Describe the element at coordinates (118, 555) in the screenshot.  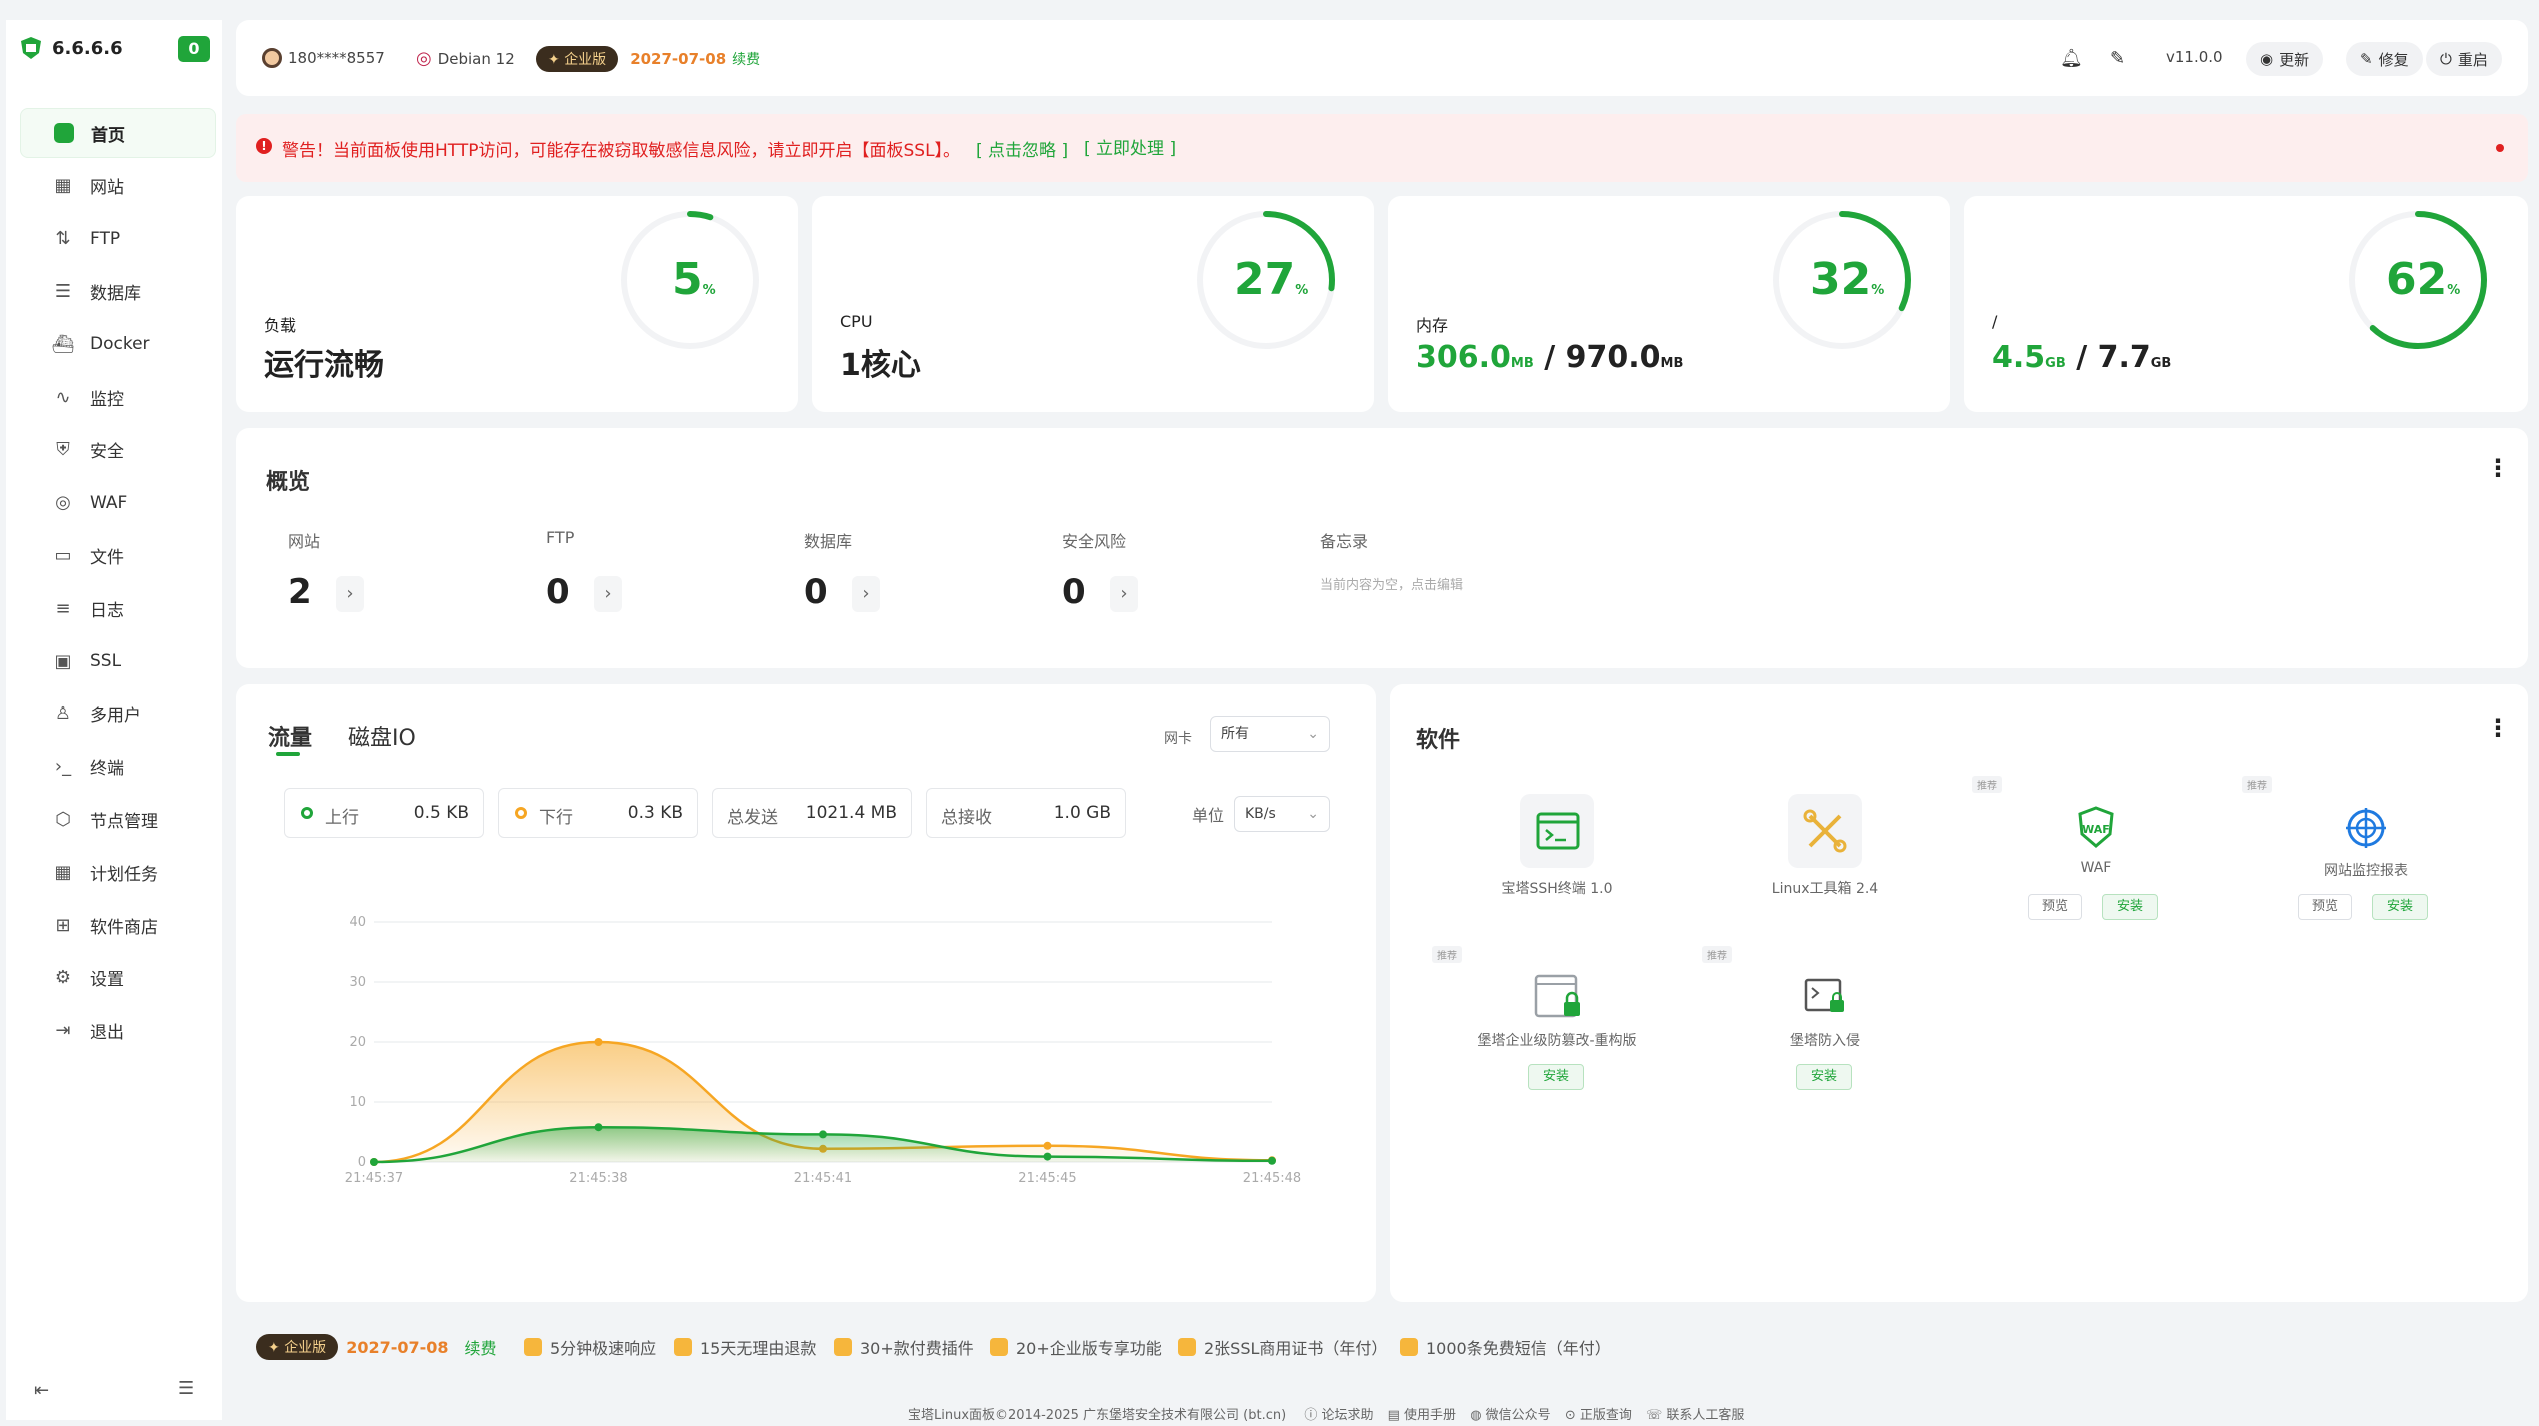
I see `sidebar-item: ▭ 文件` at that location.